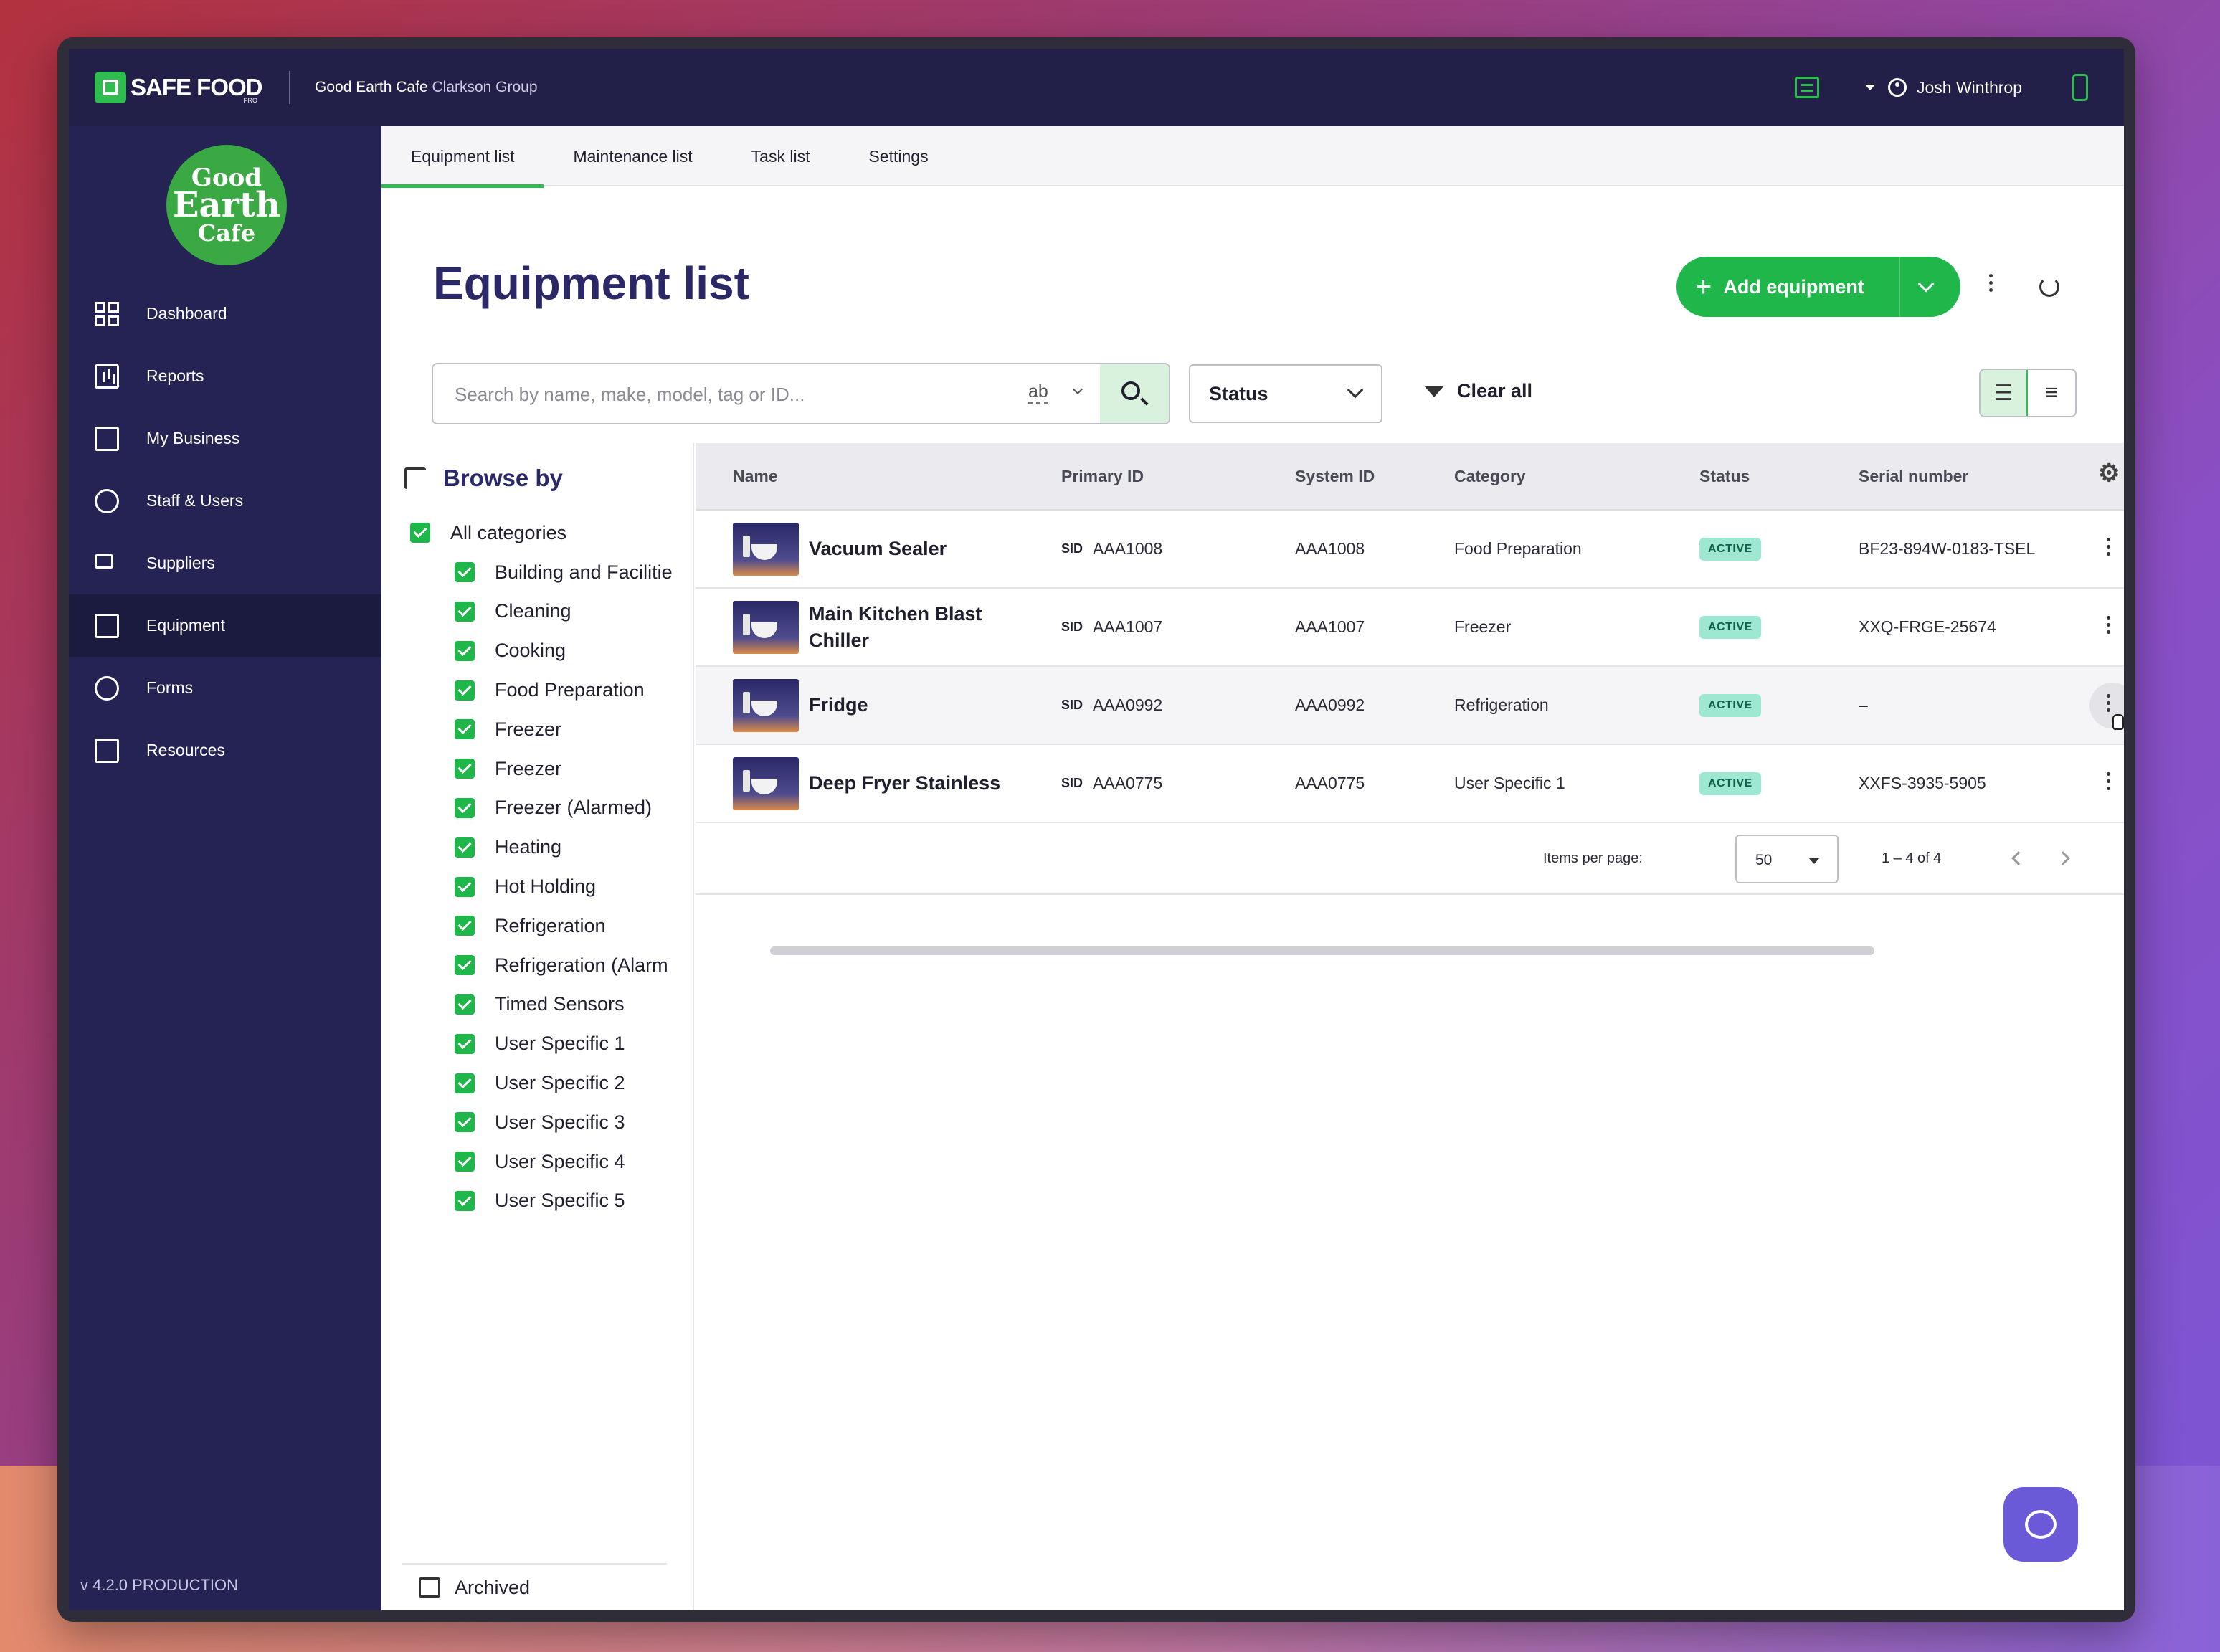  What do you see at coordinates (916, 627) in the screenshot?
I see `equipment-name: Main Kitchen Blast Chiller` at bounding box center [916, 627].